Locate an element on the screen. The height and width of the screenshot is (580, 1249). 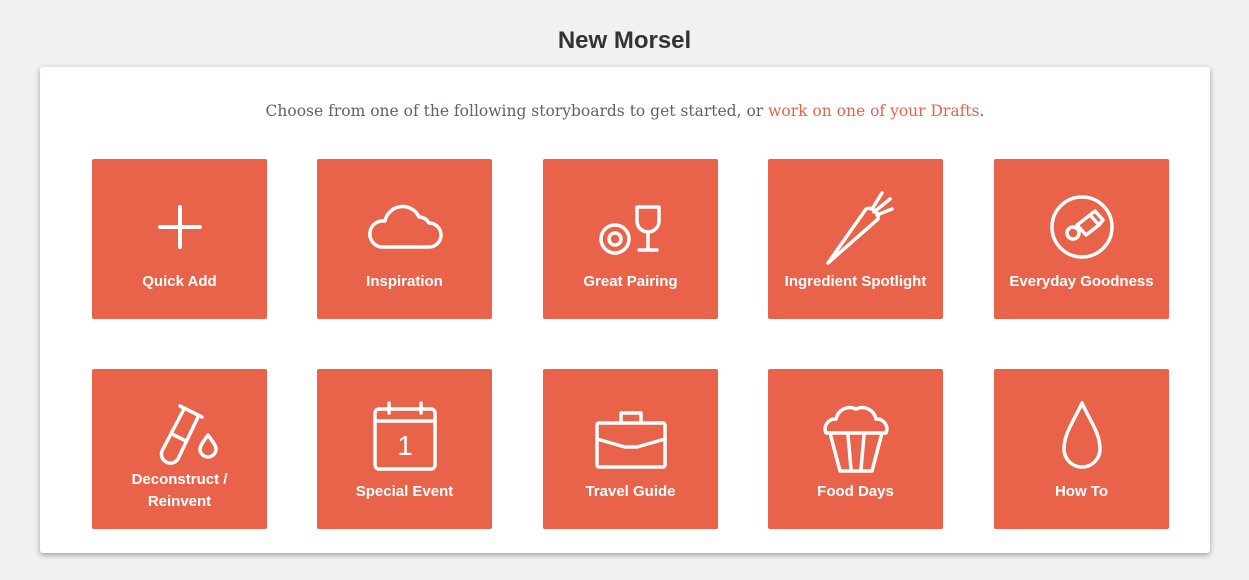
plate-and-glass-icon is located at coordinates (631, 227).